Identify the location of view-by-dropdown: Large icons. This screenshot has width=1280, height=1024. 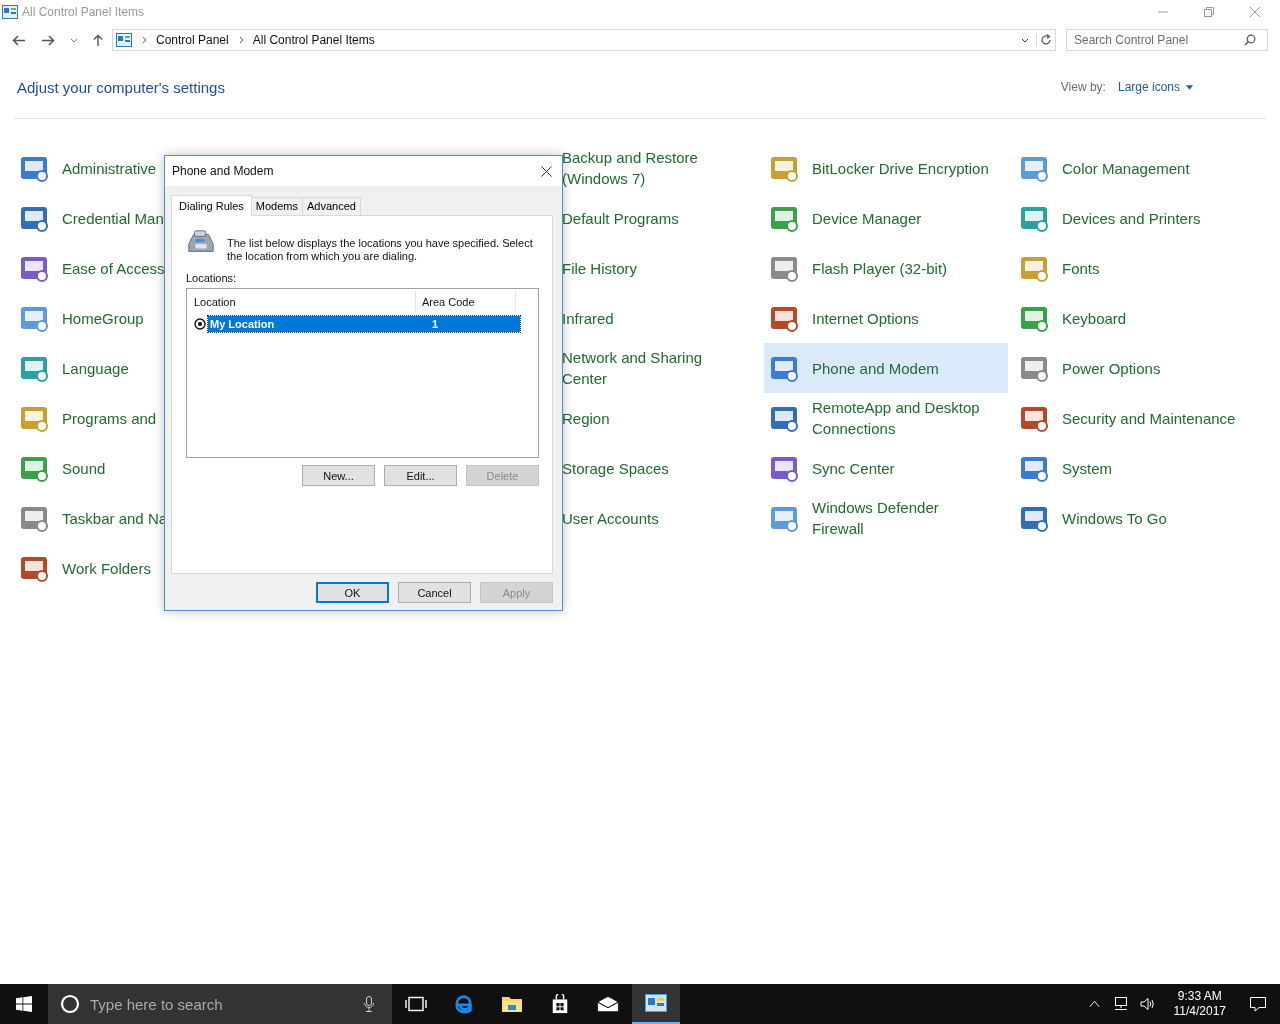
(1155, 87).